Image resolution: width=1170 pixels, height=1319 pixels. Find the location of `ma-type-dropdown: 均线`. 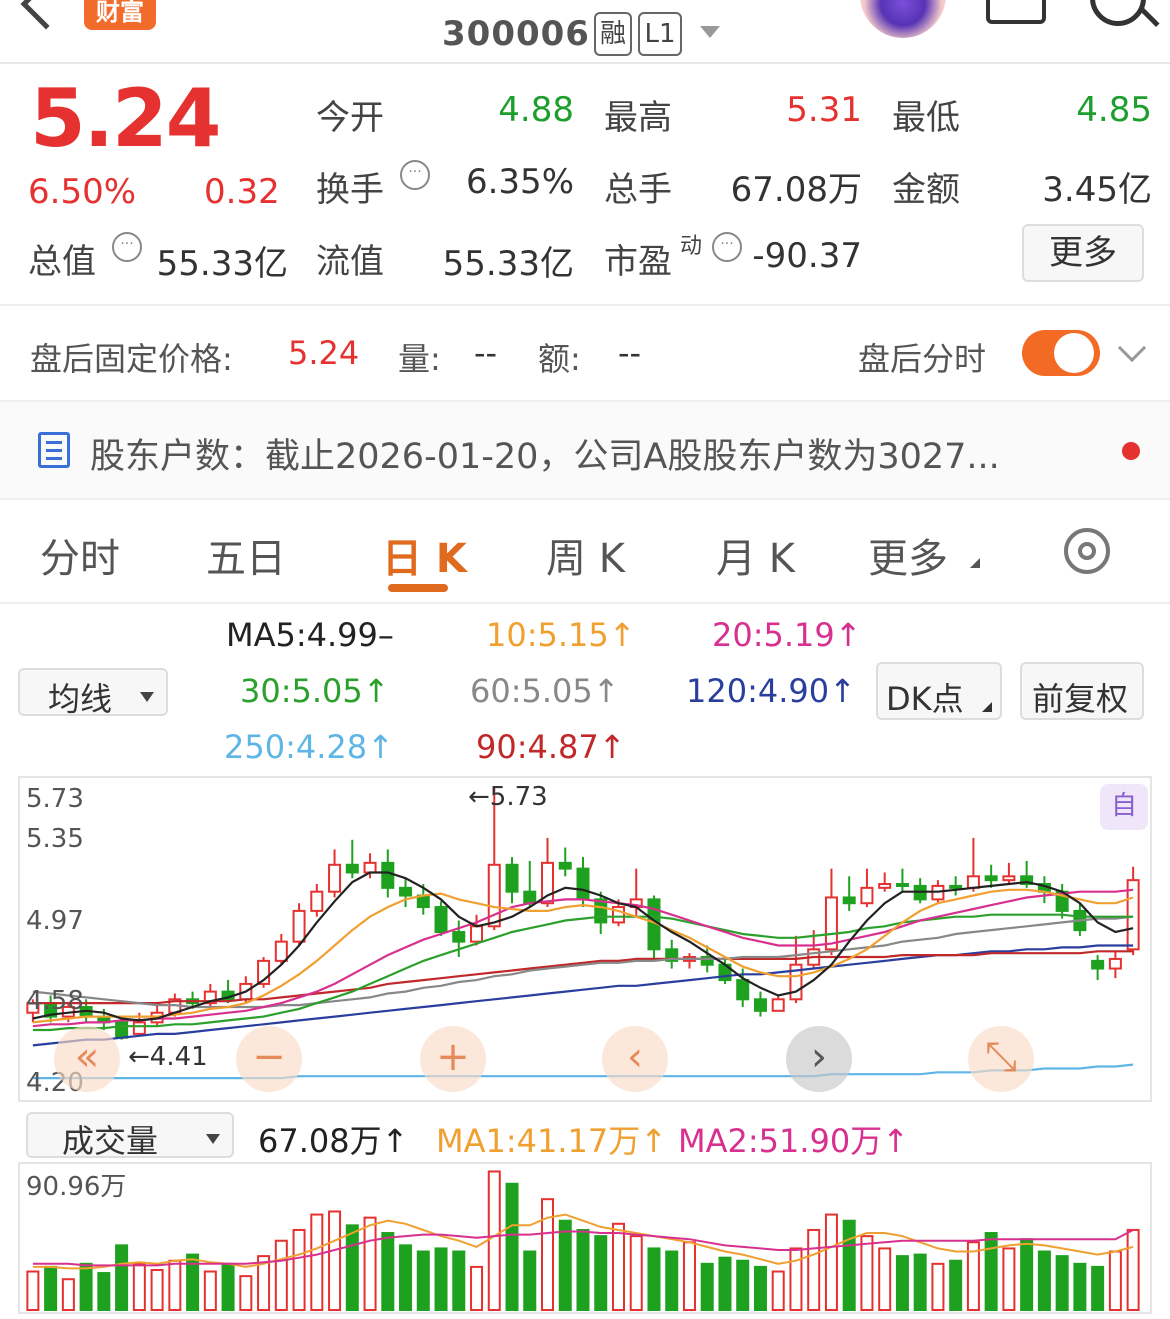

ma-type-dropdown: 均线 is located at coordinates (93, 693).